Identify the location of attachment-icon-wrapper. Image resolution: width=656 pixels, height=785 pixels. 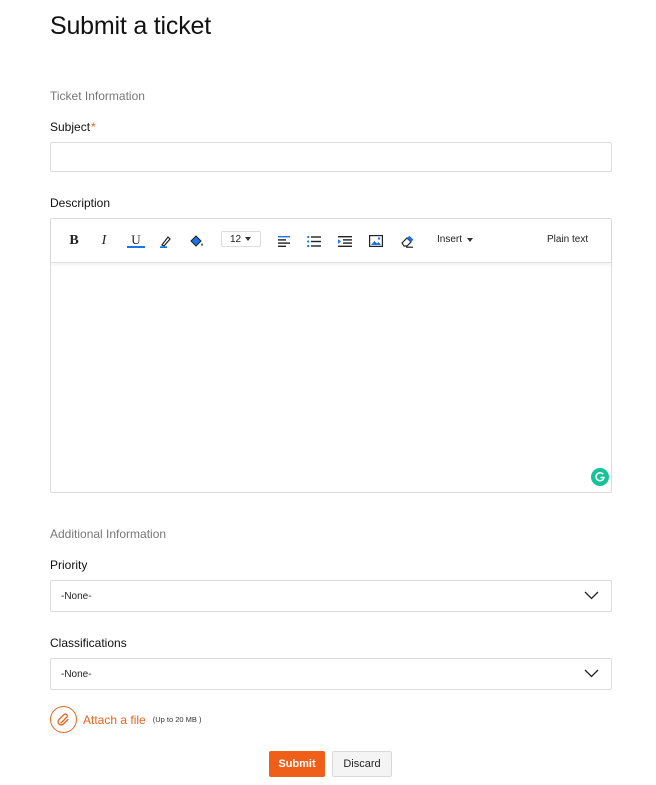
(63, 719).